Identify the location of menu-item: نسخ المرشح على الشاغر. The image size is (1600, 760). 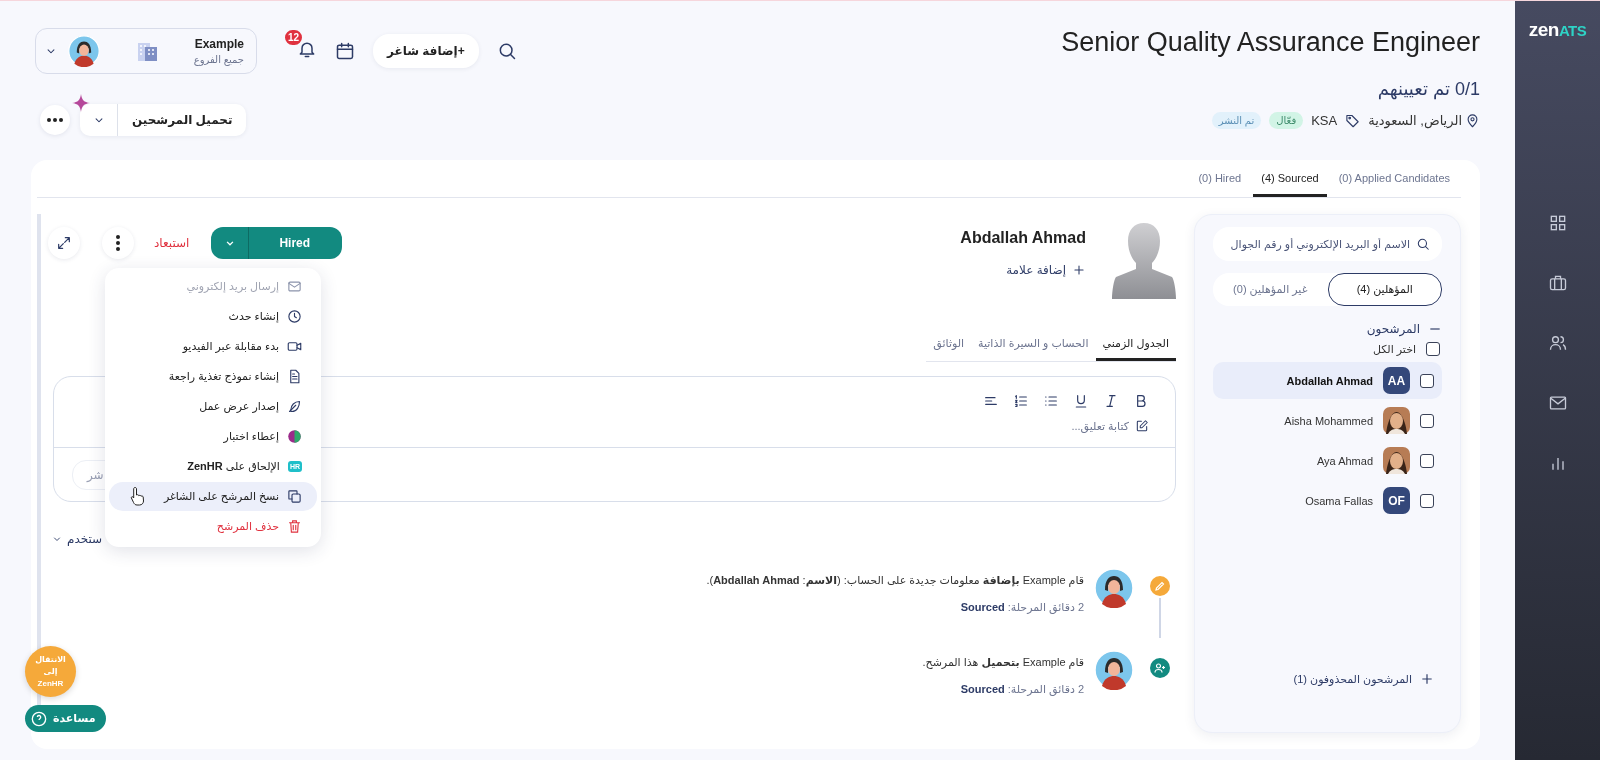
(213, 496).